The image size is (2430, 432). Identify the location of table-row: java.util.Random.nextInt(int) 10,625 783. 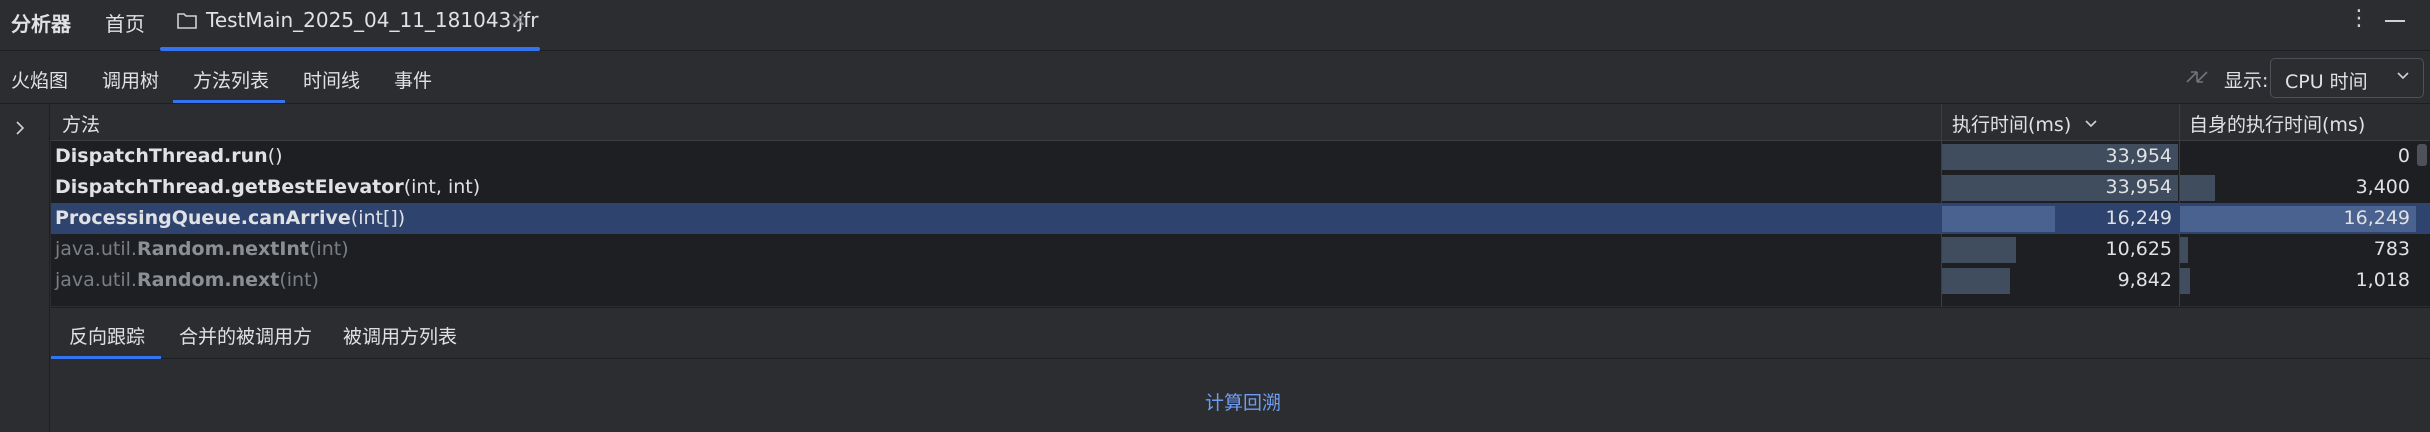
(1240, 249).